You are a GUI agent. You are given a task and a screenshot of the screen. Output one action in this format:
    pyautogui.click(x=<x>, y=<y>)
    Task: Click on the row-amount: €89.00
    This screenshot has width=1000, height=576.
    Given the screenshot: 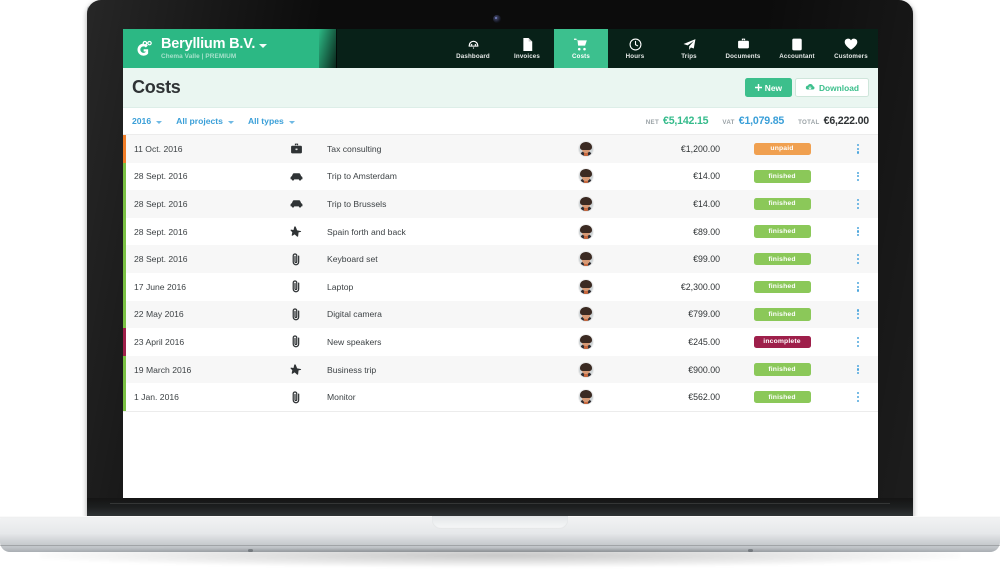 What is the action you would take?
    pyautogui.click(x=706, y=231)
    